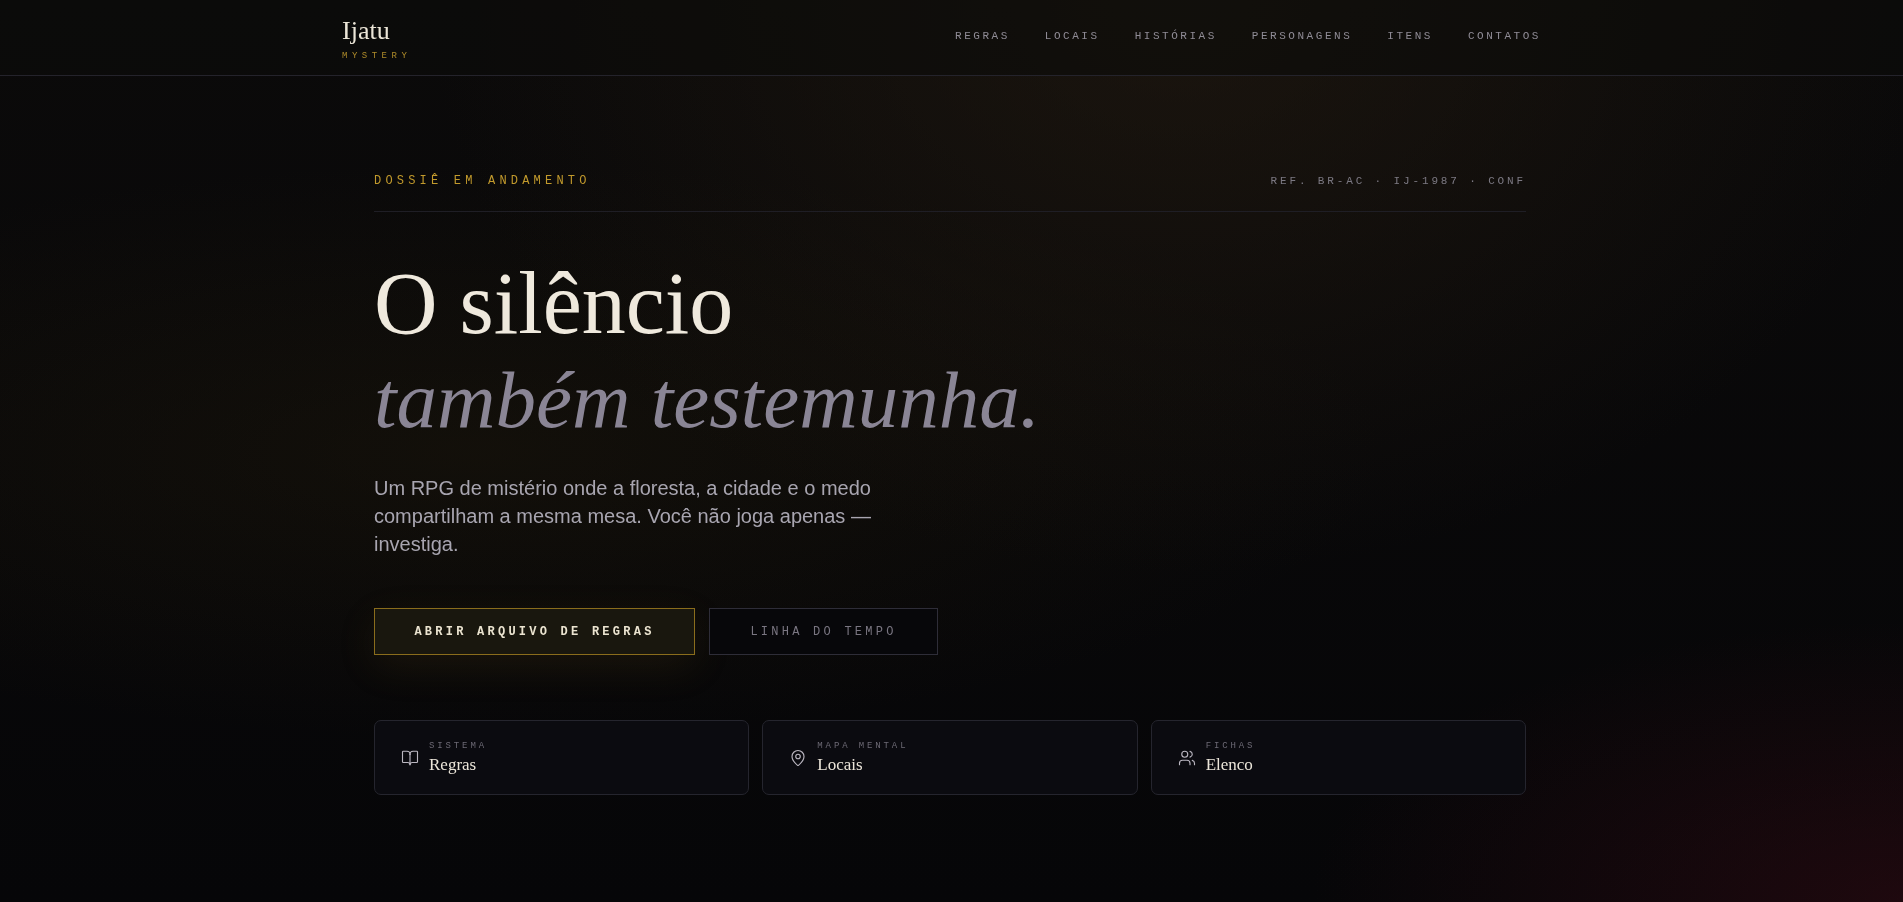 The image size is (1903, 902). Describe the element at coordinates (1229, 764) in the screenshot. I see `card-title: Elenco` at that location.